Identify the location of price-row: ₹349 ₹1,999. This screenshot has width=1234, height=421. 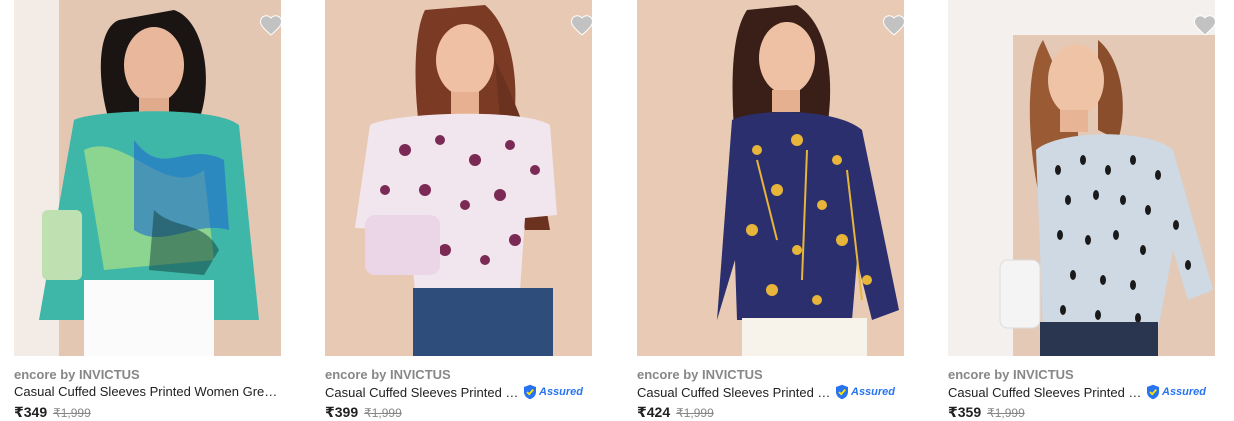
(52, 412).